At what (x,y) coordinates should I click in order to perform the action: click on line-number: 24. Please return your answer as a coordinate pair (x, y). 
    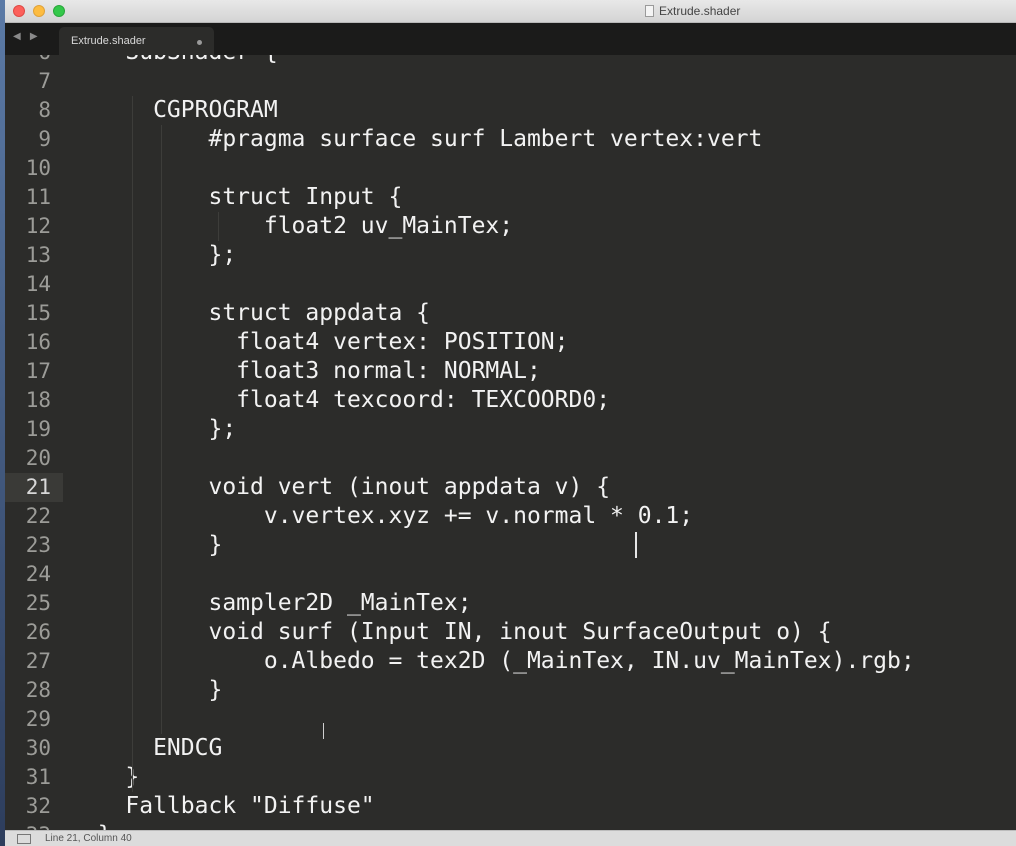
    Looking at the image, I should click on (38, 574).